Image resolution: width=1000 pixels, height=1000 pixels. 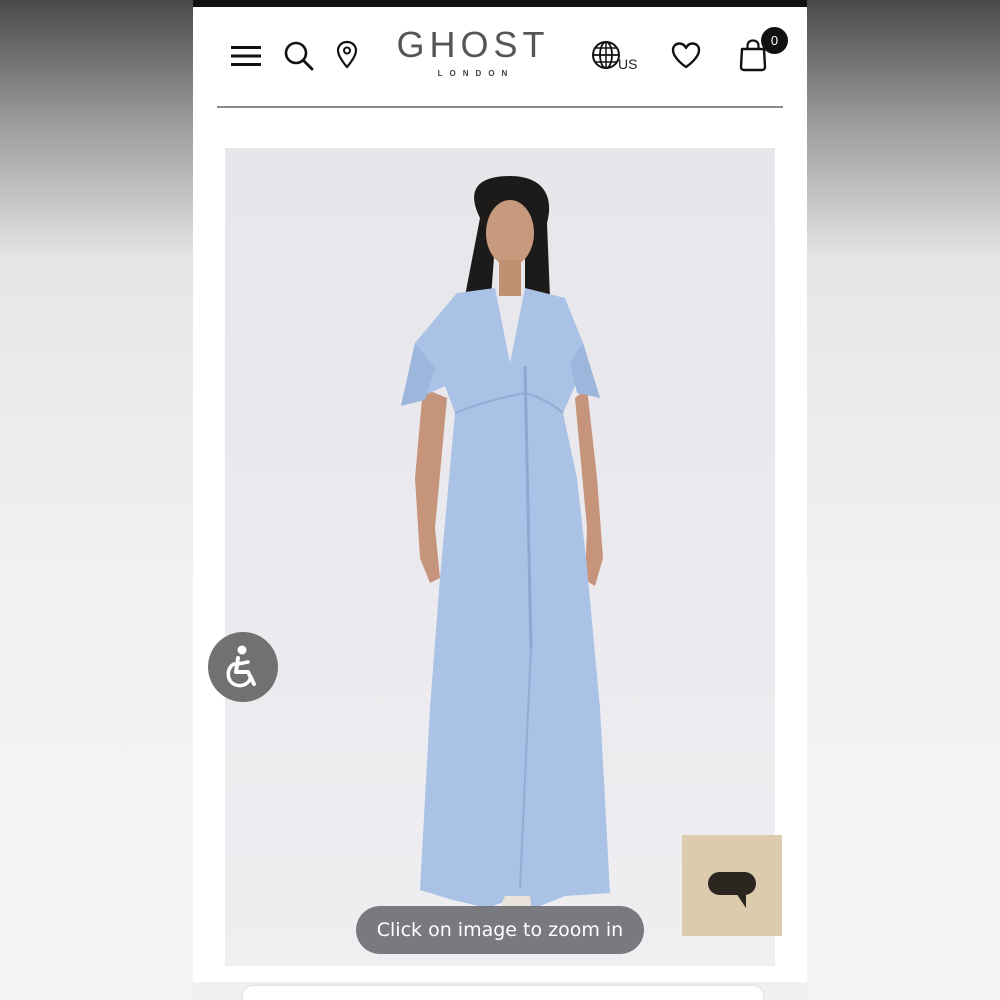 I want to click on hamburger-menu-icon, so click(x=246, y=56).